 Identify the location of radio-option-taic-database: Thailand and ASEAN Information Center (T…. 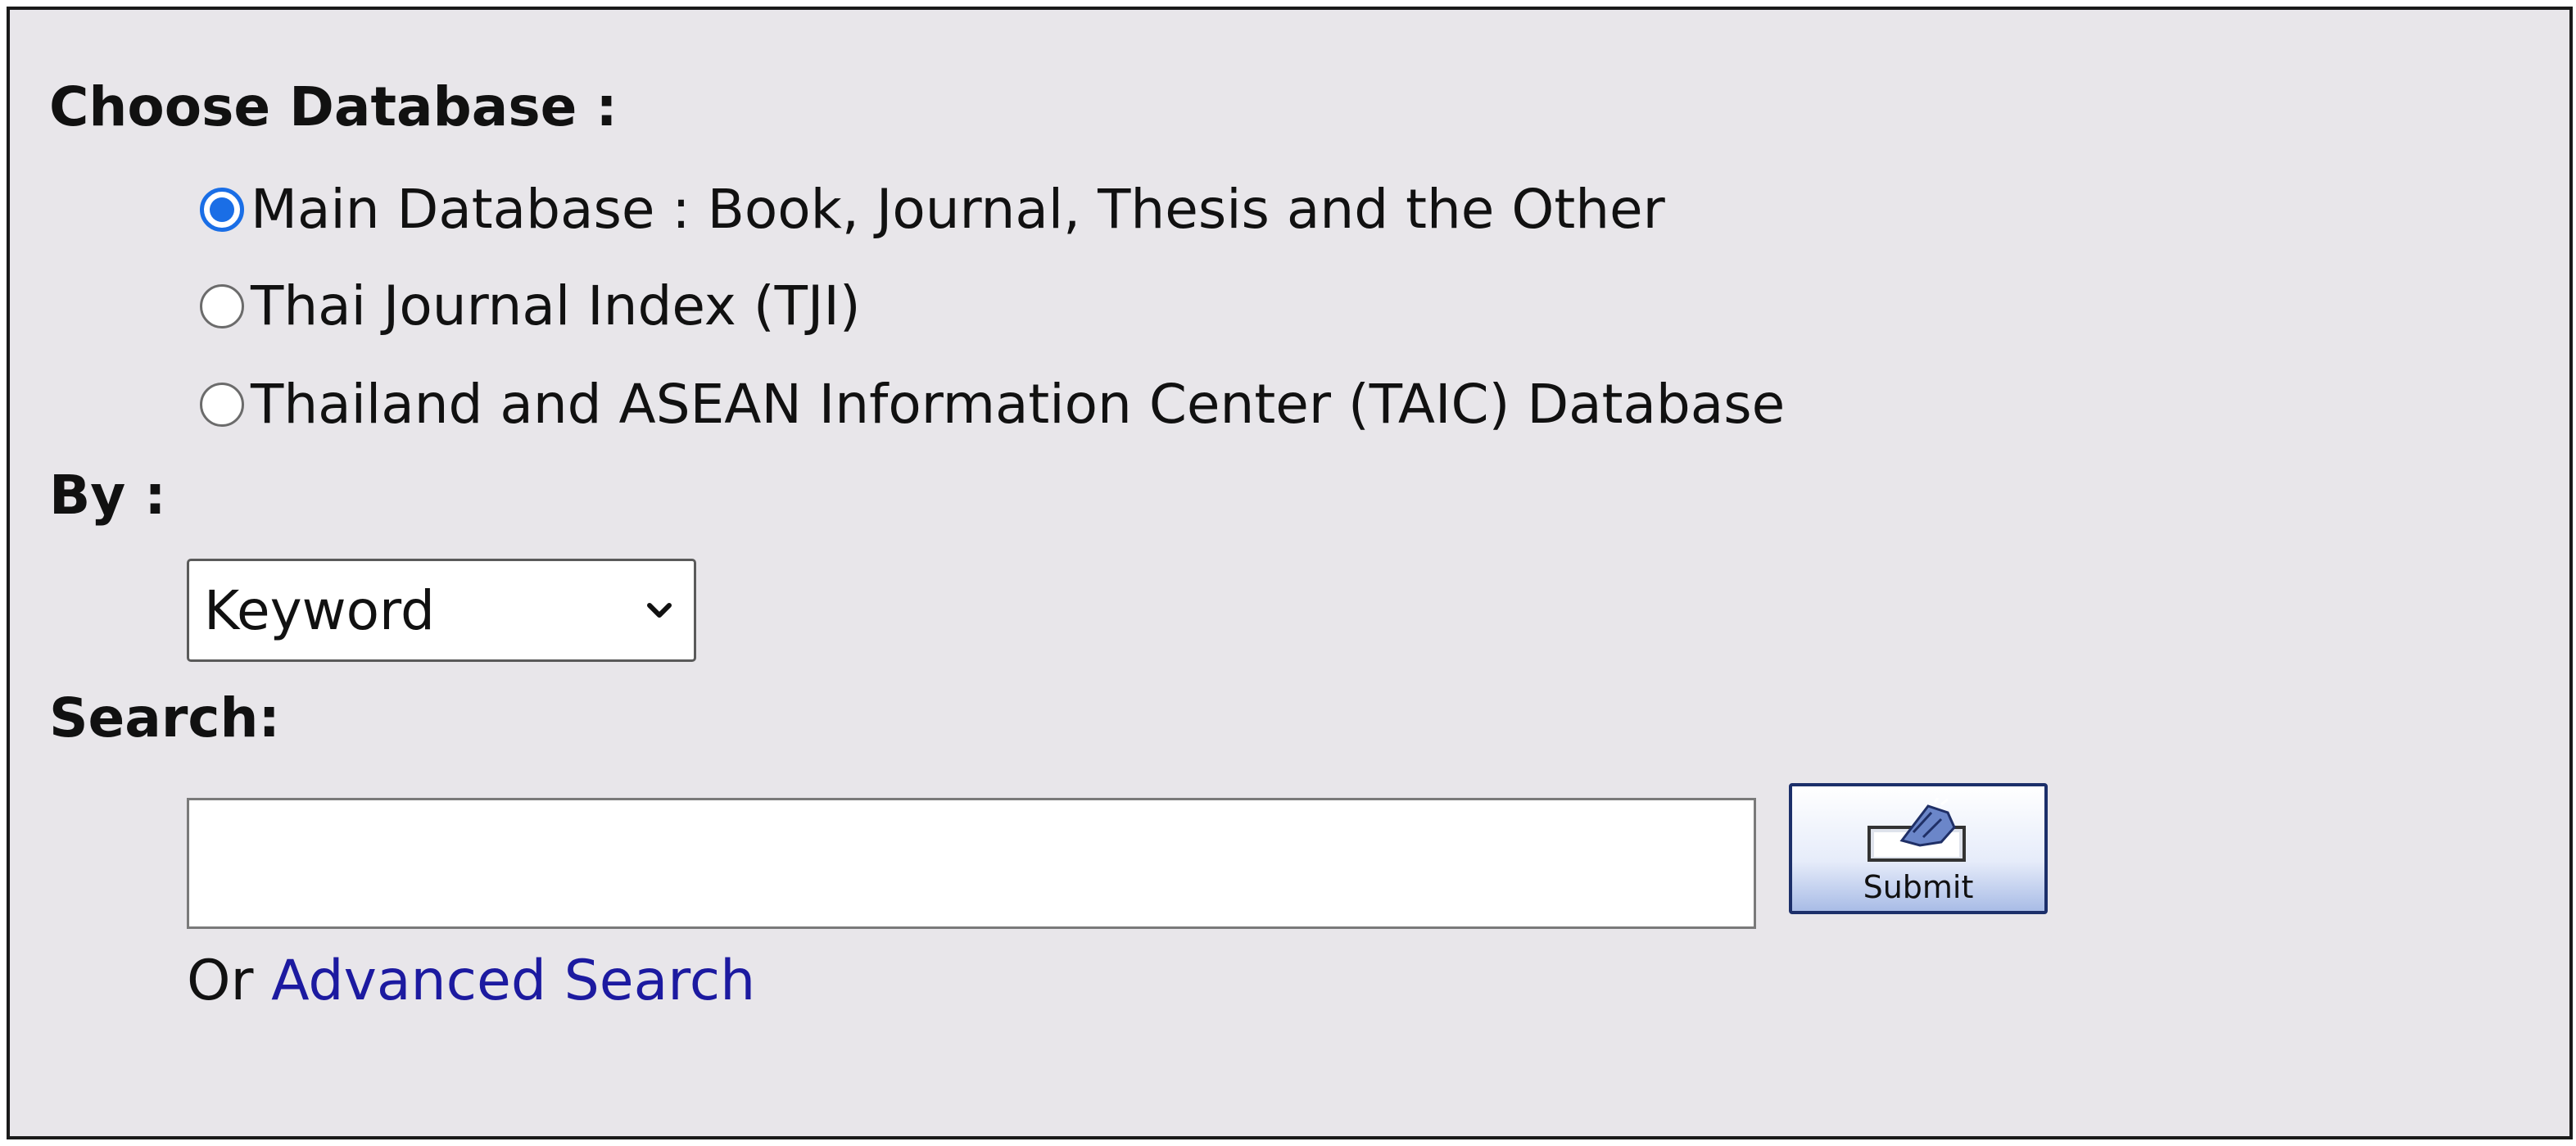
(992, 404).